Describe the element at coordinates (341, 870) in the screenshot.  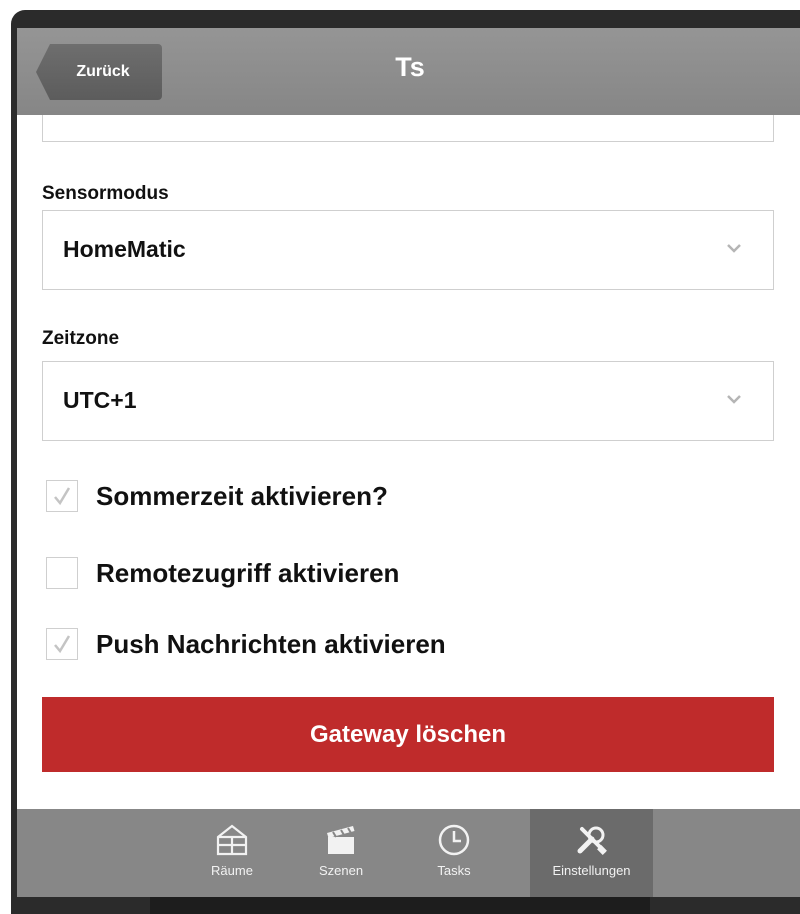
I see `tab-szenen-label: Szenen` at that location.